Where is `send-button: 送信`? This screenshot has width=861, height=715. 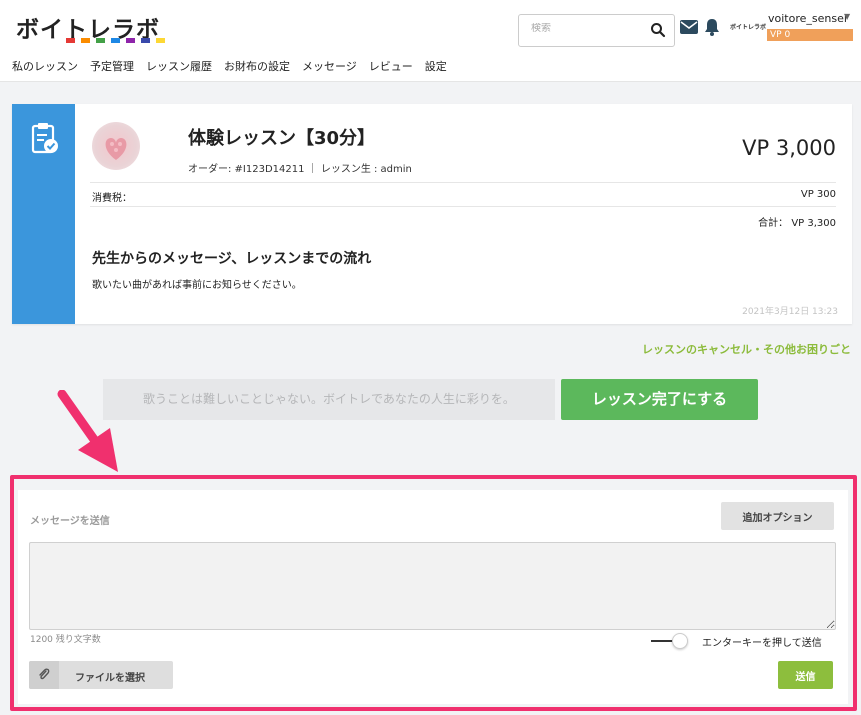
send-button: 送信 is located at coordinates (805, 675).